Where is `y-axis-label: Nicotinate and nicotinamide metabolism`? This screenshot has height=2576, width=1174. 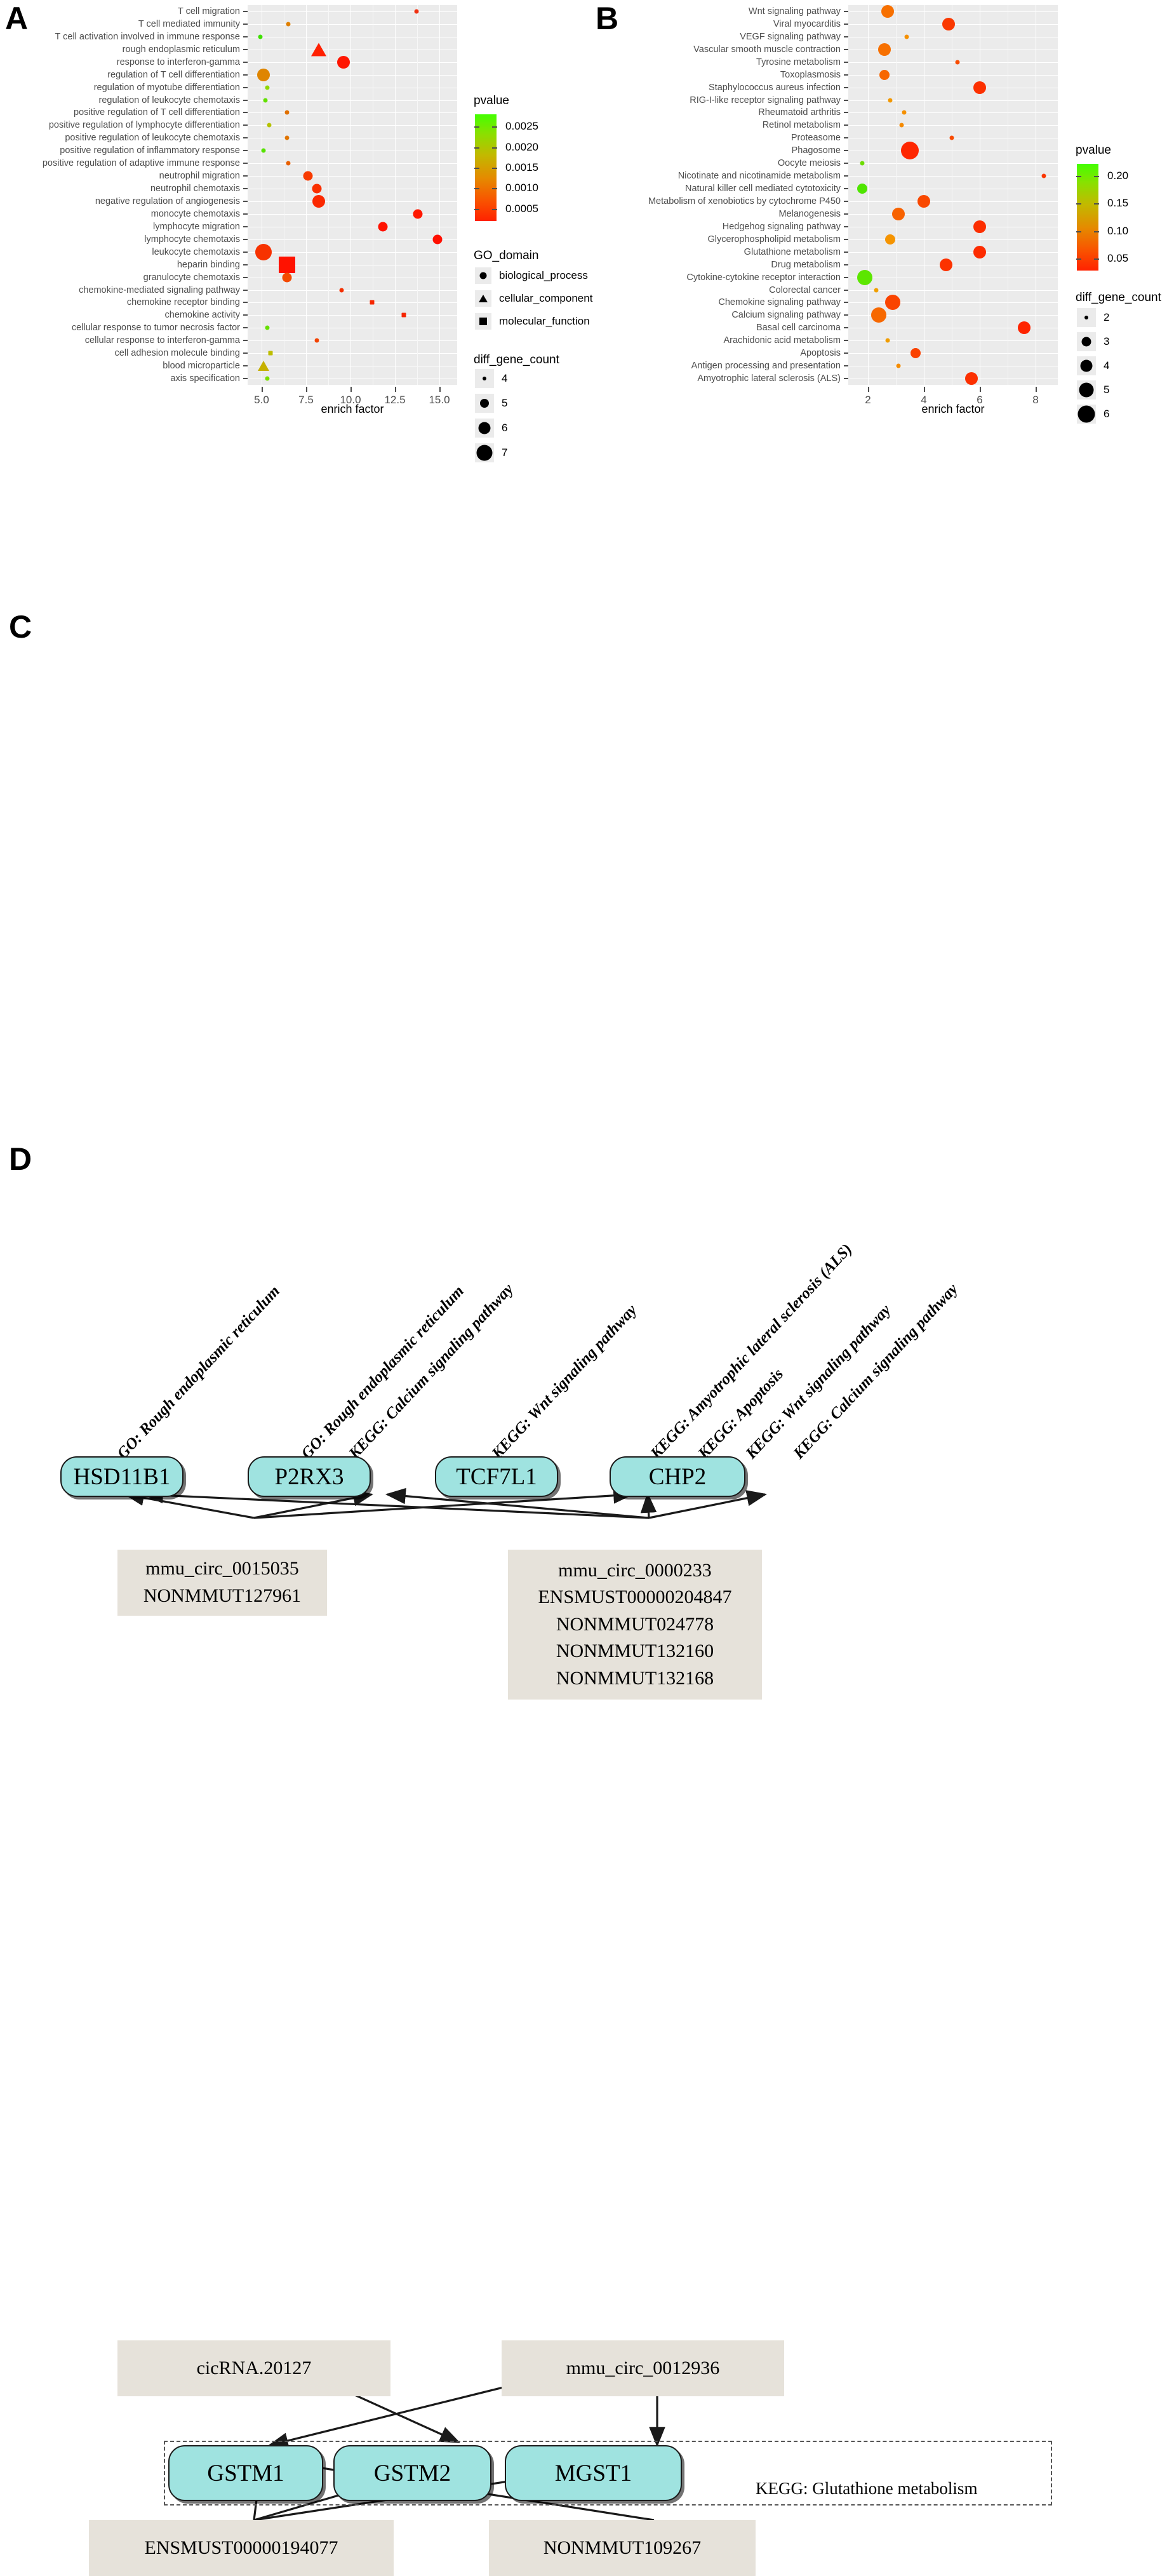
y-axis-label: Nicotinate and nicotinamide metabolism is located at coordinates (759, 176).